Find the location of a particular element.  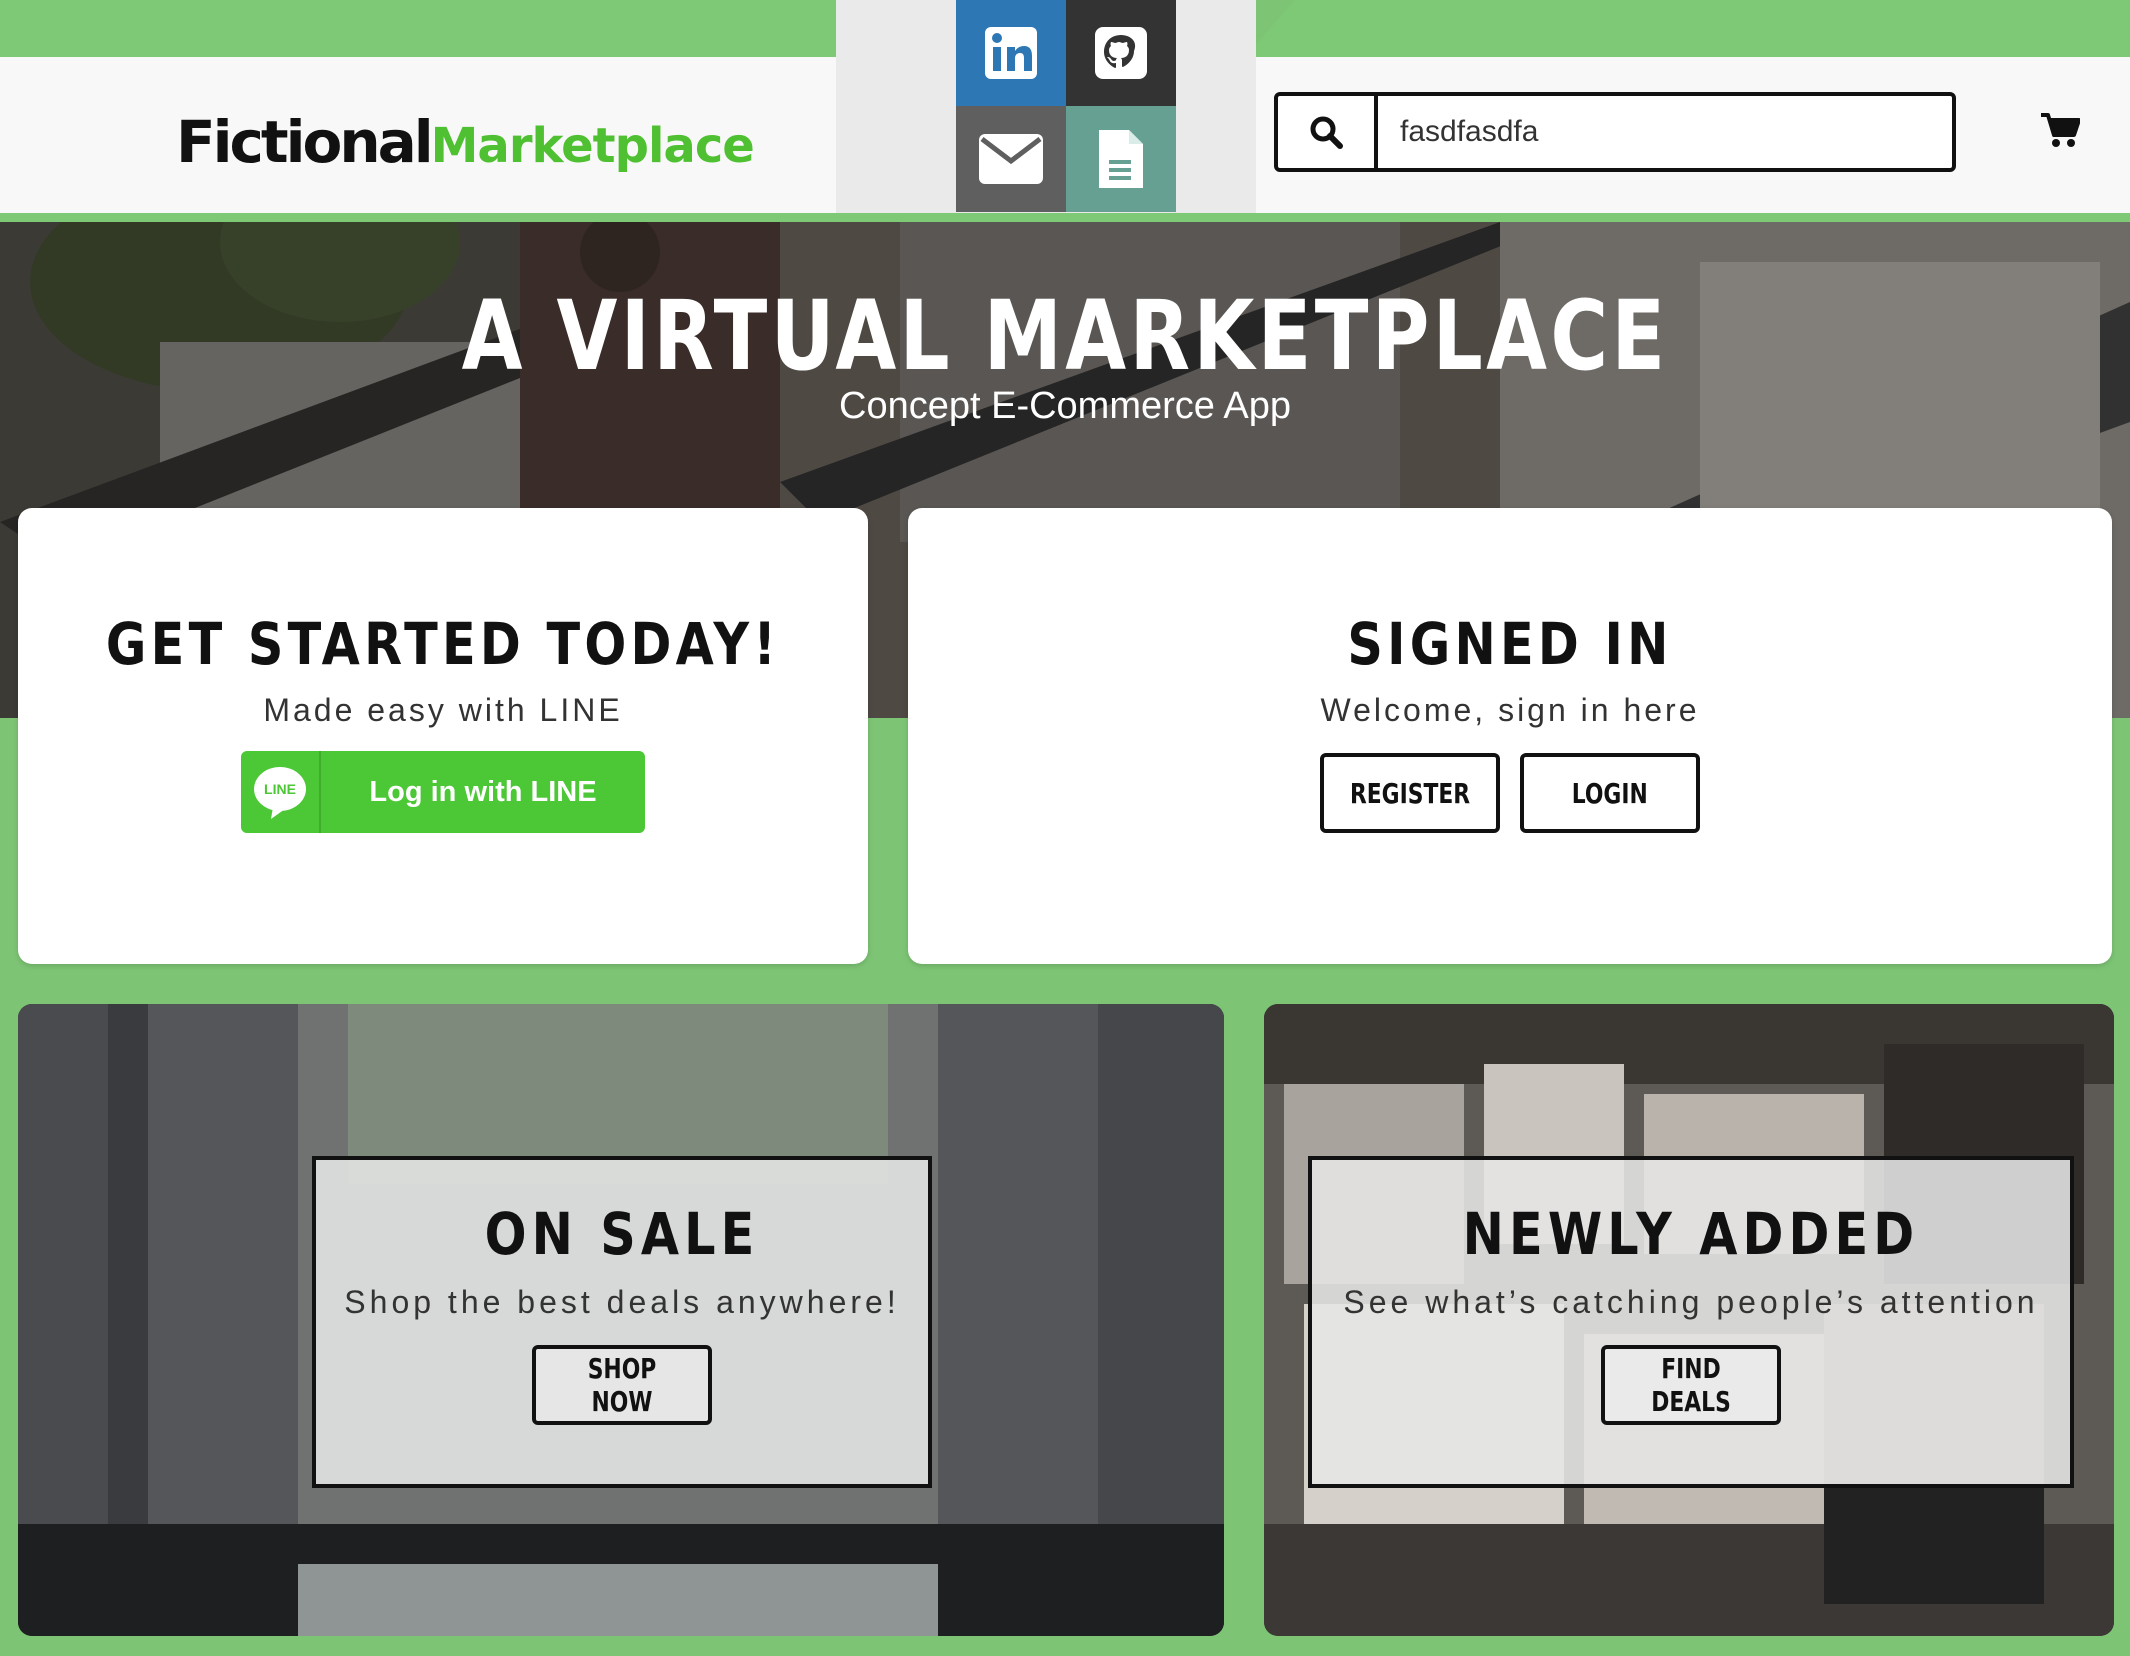

cart-icon is located at coordinates (2060, 130).